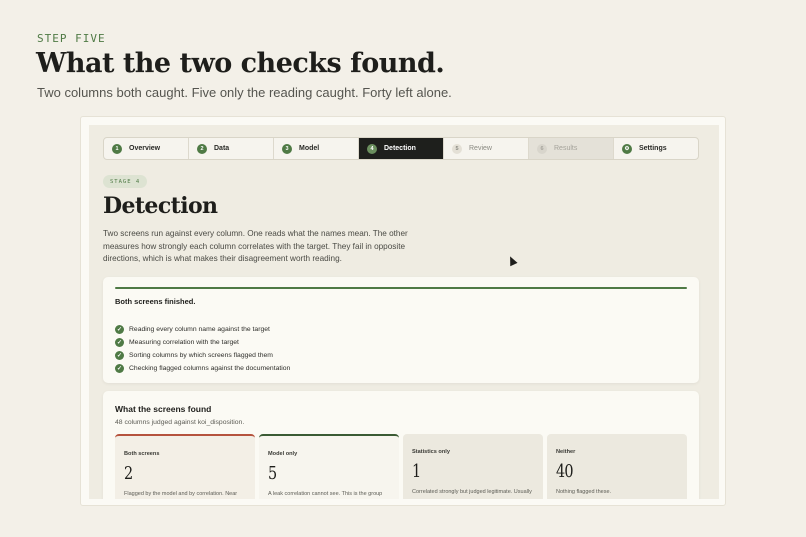 The image size is (806, 537). What do you see at coordinates (627, 148) in the screenshot?
I see `gear-icon: ⚙` at bounding box center [627, 148].